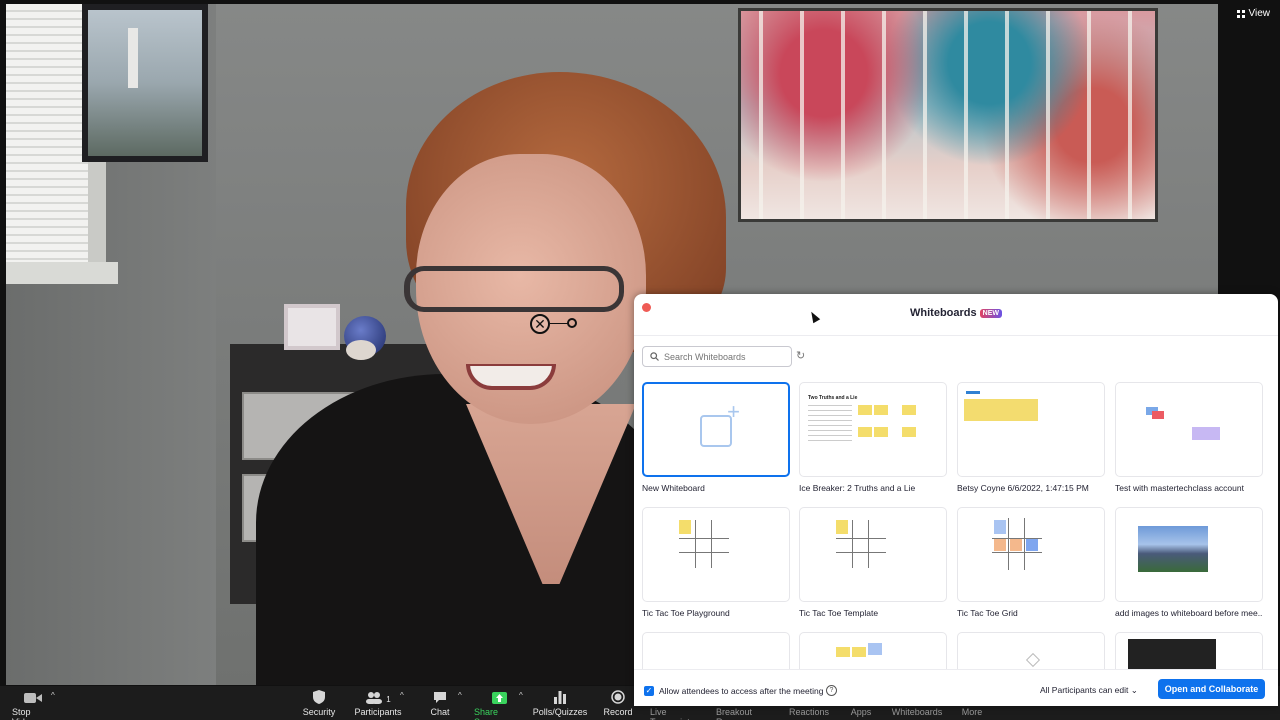  Describe the element at coordinates (987, 613) in the screenshot. I see `whiteboard-label: Tic Tac Toe Grid` at that location.